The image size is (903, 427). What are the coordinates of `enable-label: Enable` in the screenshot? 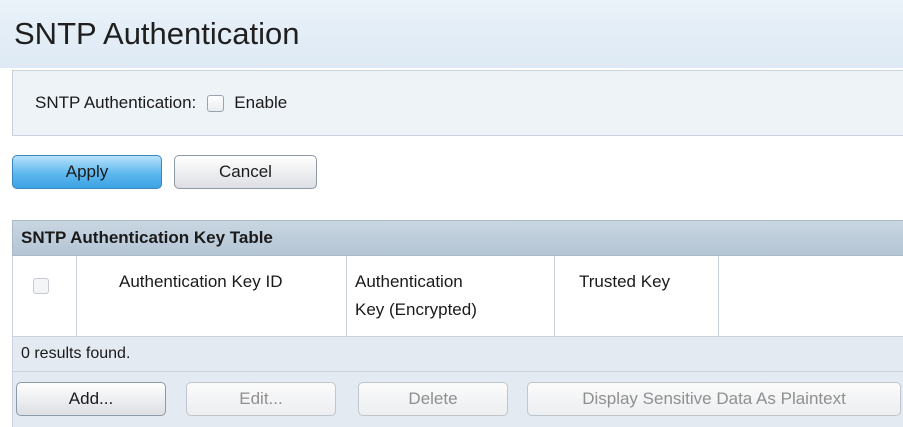 It's located at (260, 103).